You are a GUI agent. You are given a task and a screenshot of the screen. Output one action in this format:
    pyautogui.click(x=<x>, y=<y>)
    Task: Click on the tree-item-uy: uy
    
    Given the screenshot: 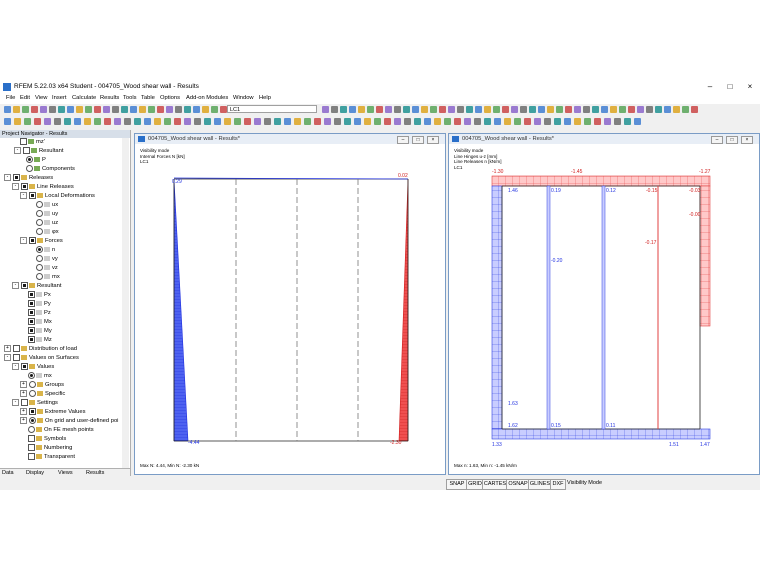 What is the action you would take?
    pyautogui.click(x=47, y=214)
    